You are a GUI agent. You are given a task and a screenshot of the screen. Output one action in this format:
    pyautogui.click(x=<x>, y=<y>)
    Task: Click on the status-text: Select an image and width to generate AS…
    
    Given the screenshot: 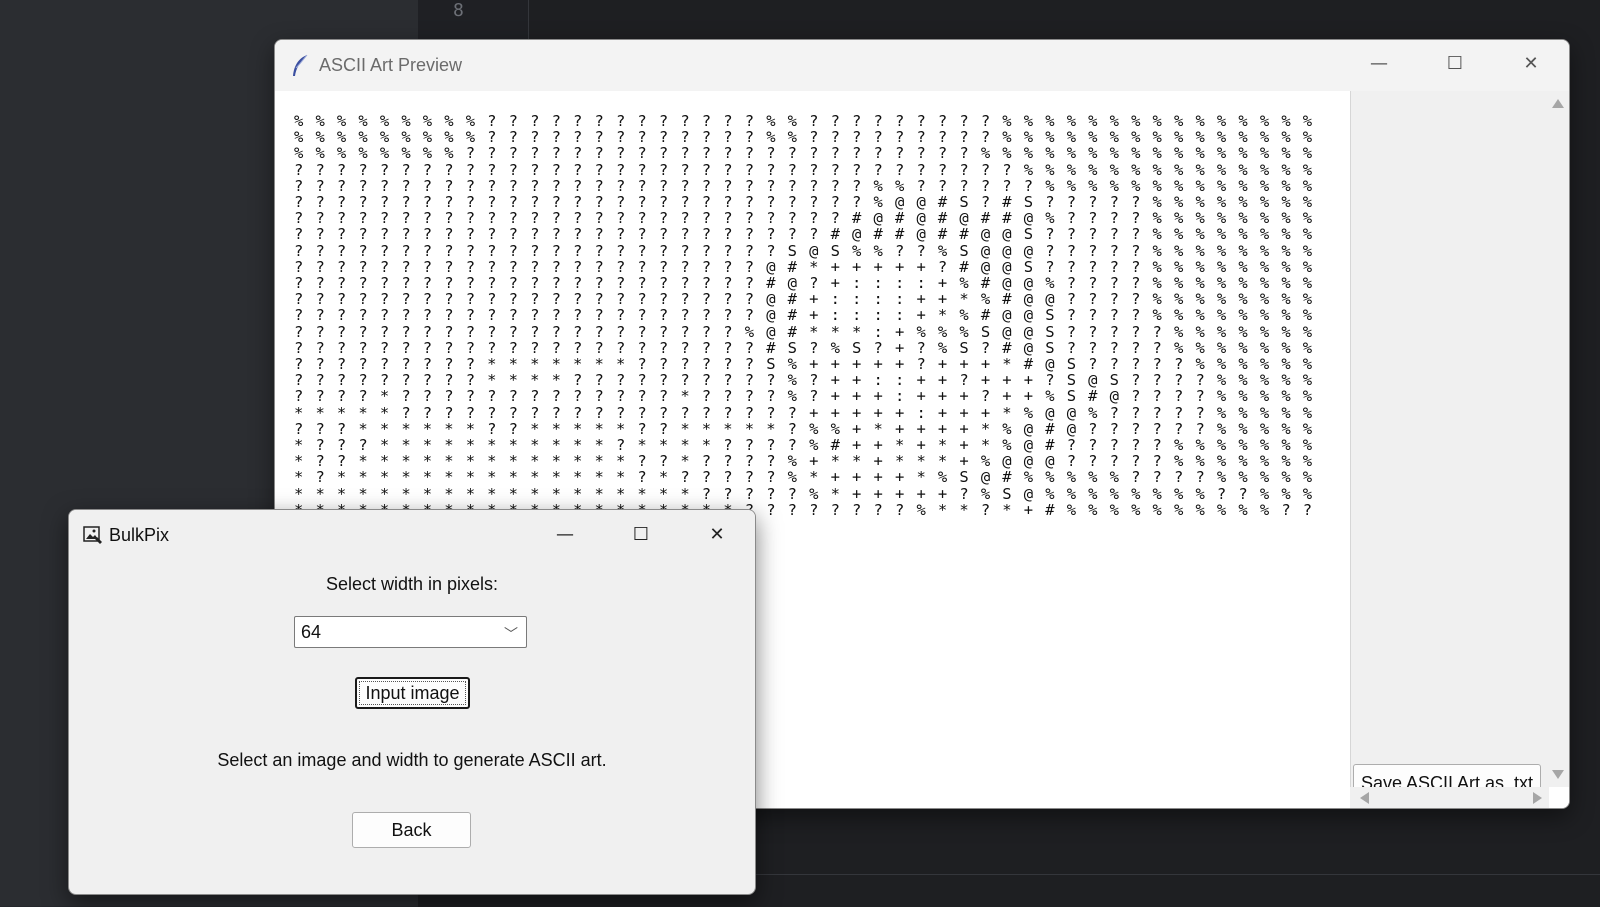 What is the action you would take?
    pyautogui.click(x=412, y=760)
    